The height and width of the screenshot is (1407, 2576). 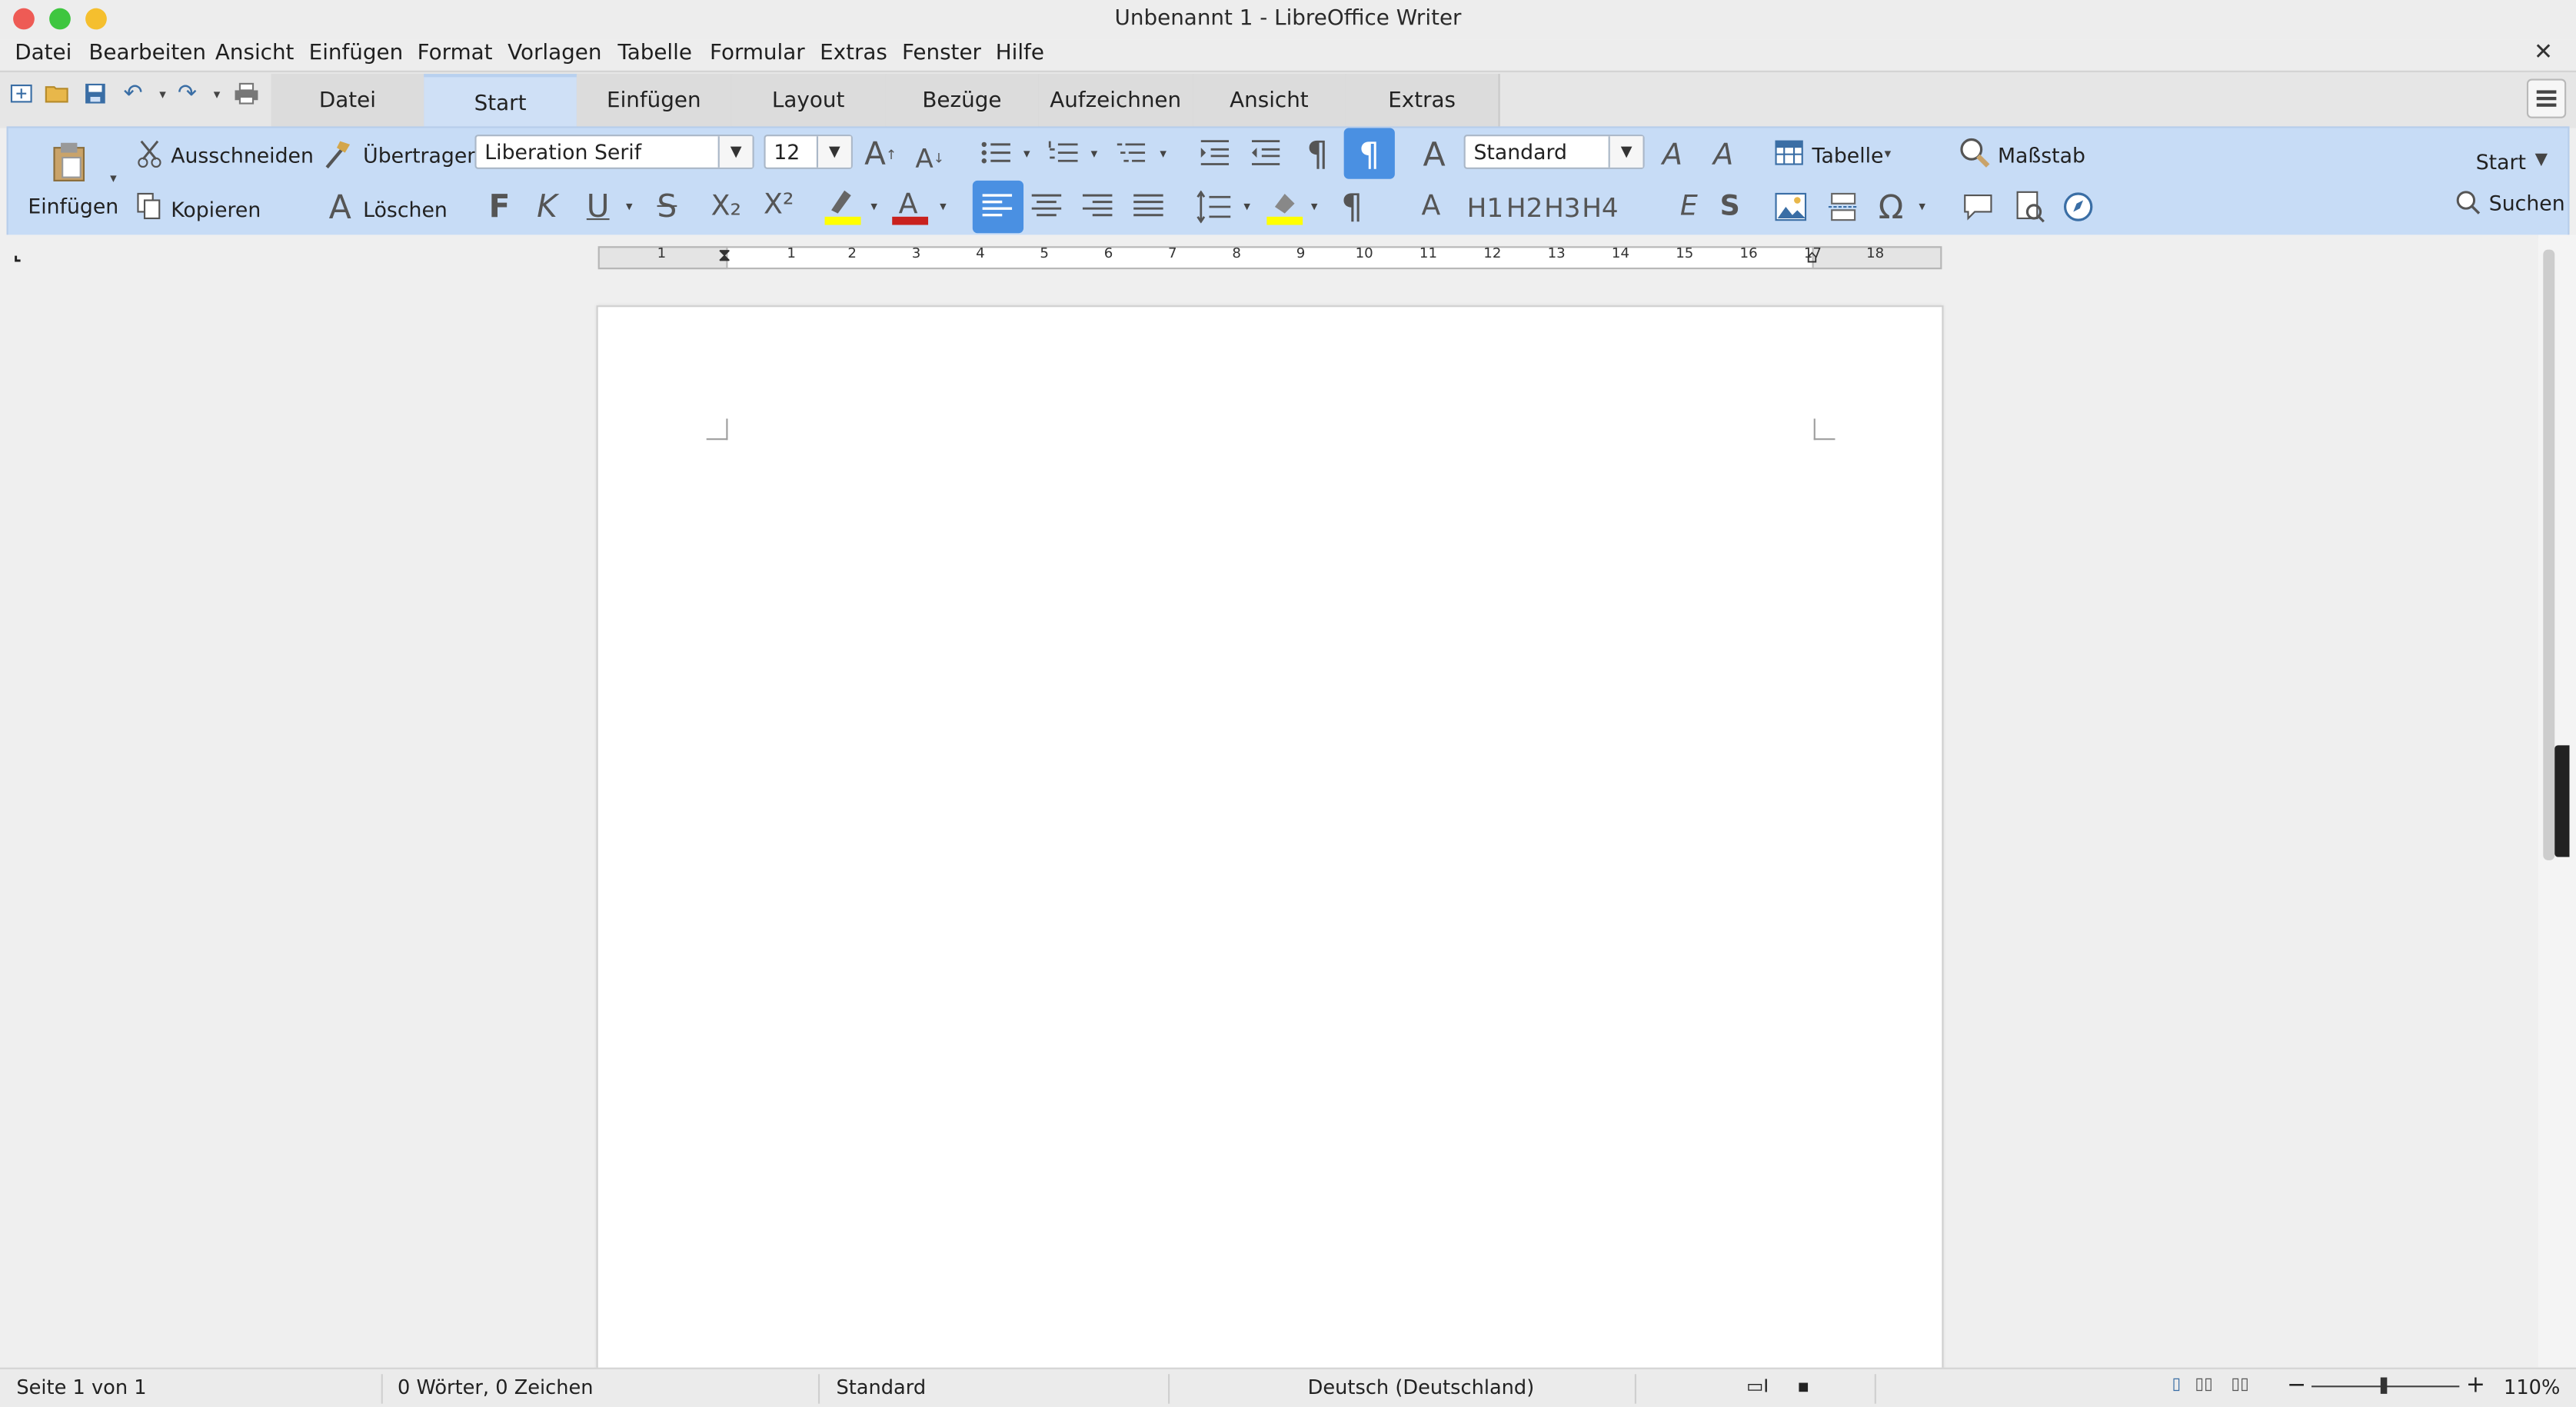 I want to click on open-folder-icon, so click(x=58, y=93).